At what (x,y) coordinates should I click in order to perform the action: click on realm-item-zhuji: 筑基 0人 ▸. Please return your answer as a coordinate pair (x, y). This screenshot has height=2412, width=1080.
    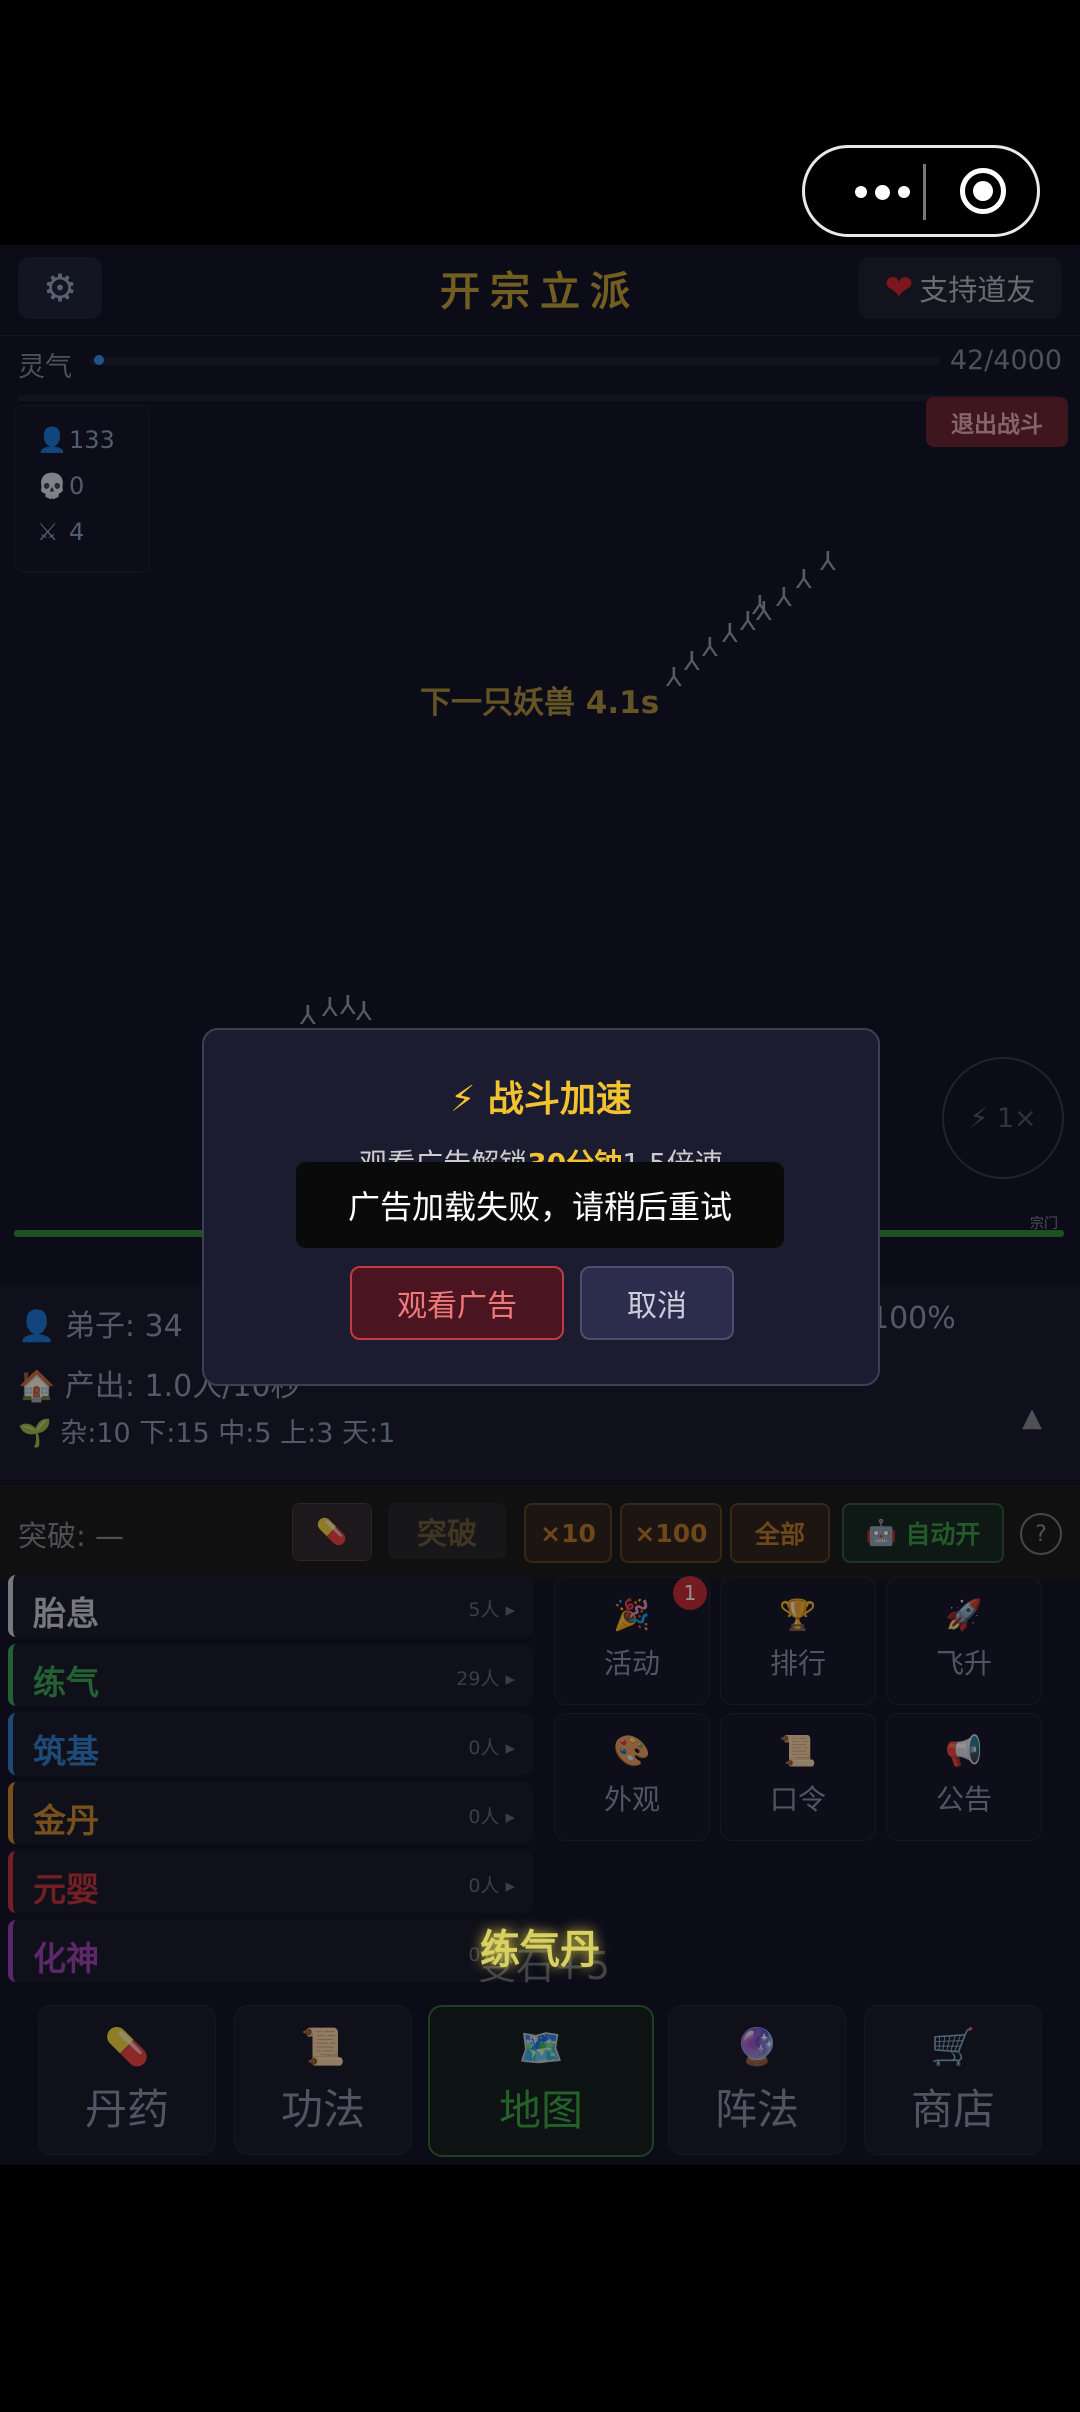
    Looking at the image, I should click on (270, 1744).